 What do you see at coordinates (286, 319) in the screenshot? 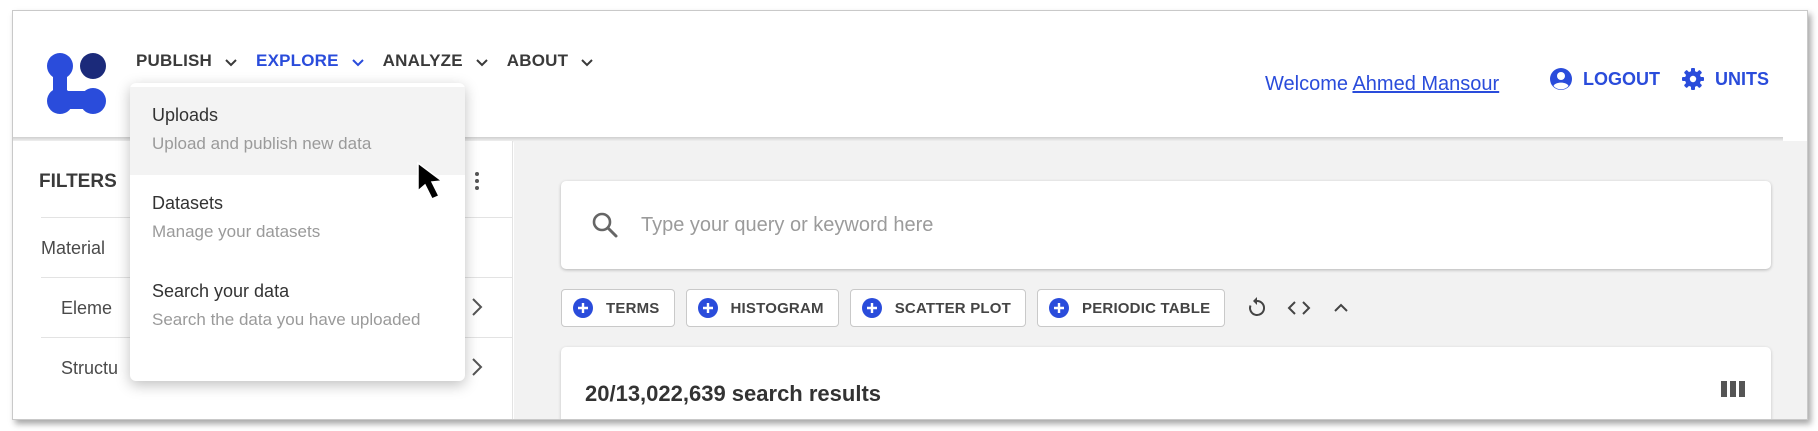
I see `menu-item-subtitle: Search the data you have uploaded` at bounding box center [286, 319].